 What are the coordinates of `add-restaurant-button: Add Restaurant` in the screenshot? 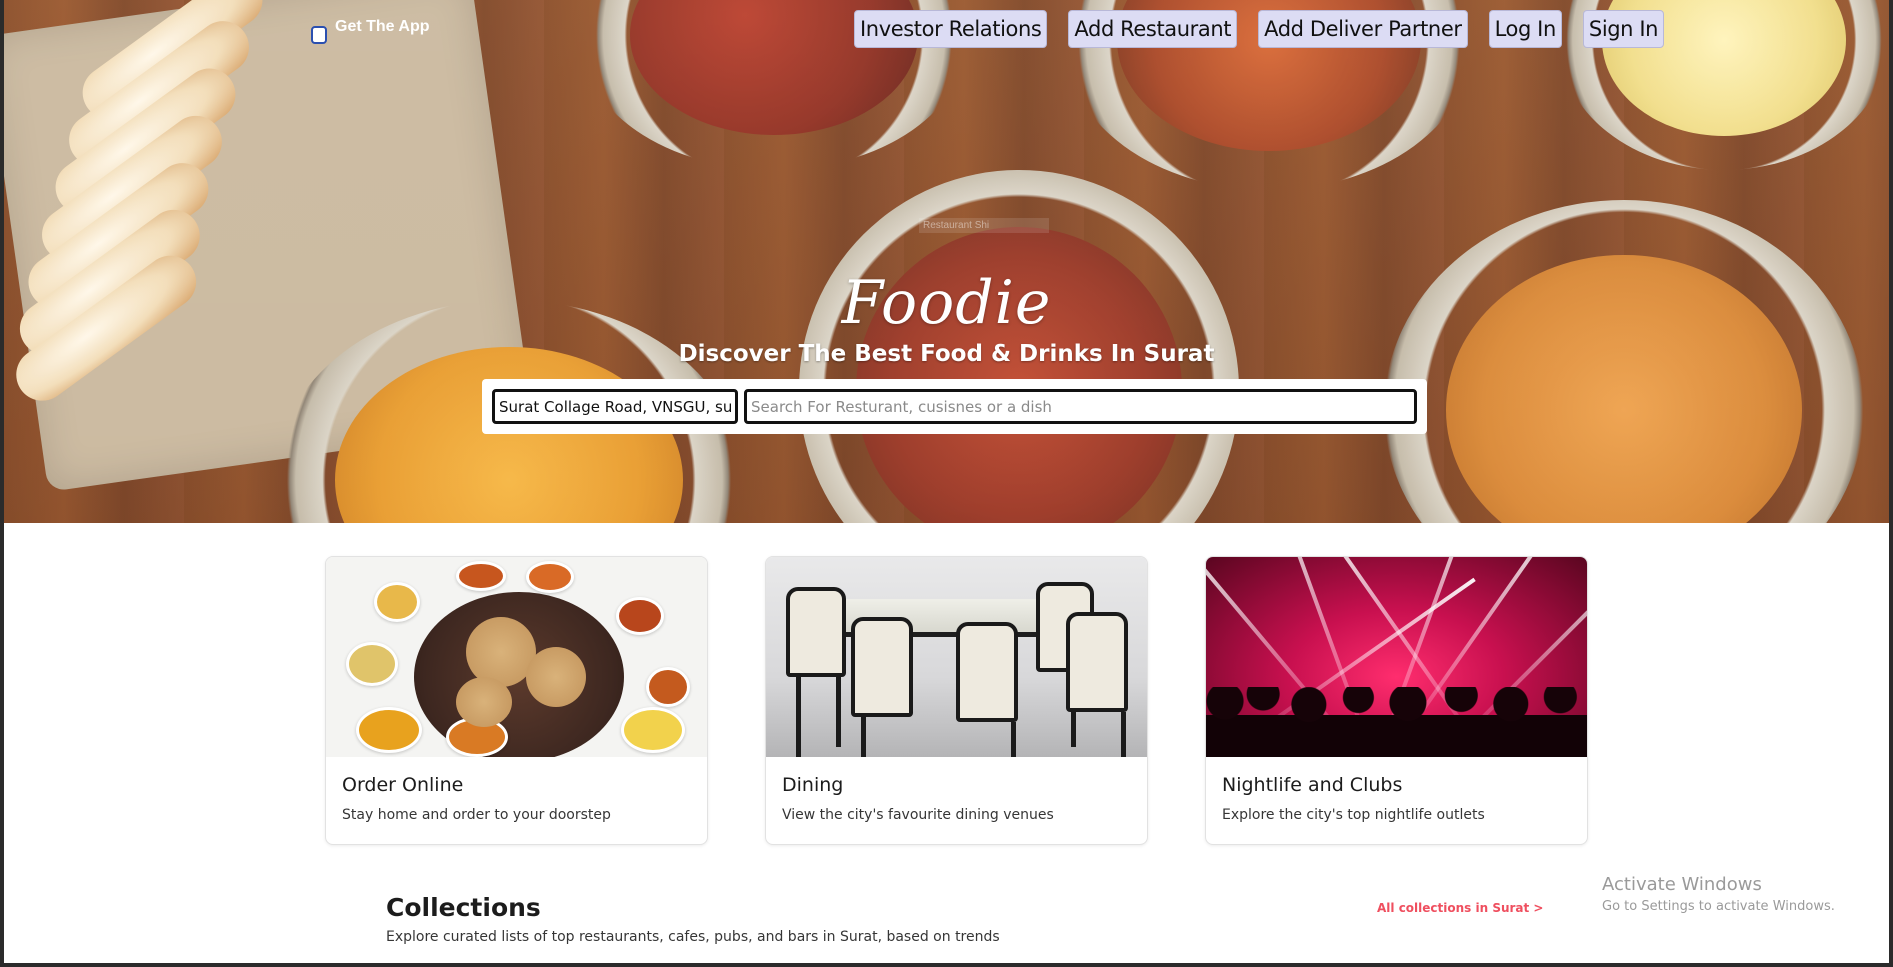 It's located at (1153, 29).